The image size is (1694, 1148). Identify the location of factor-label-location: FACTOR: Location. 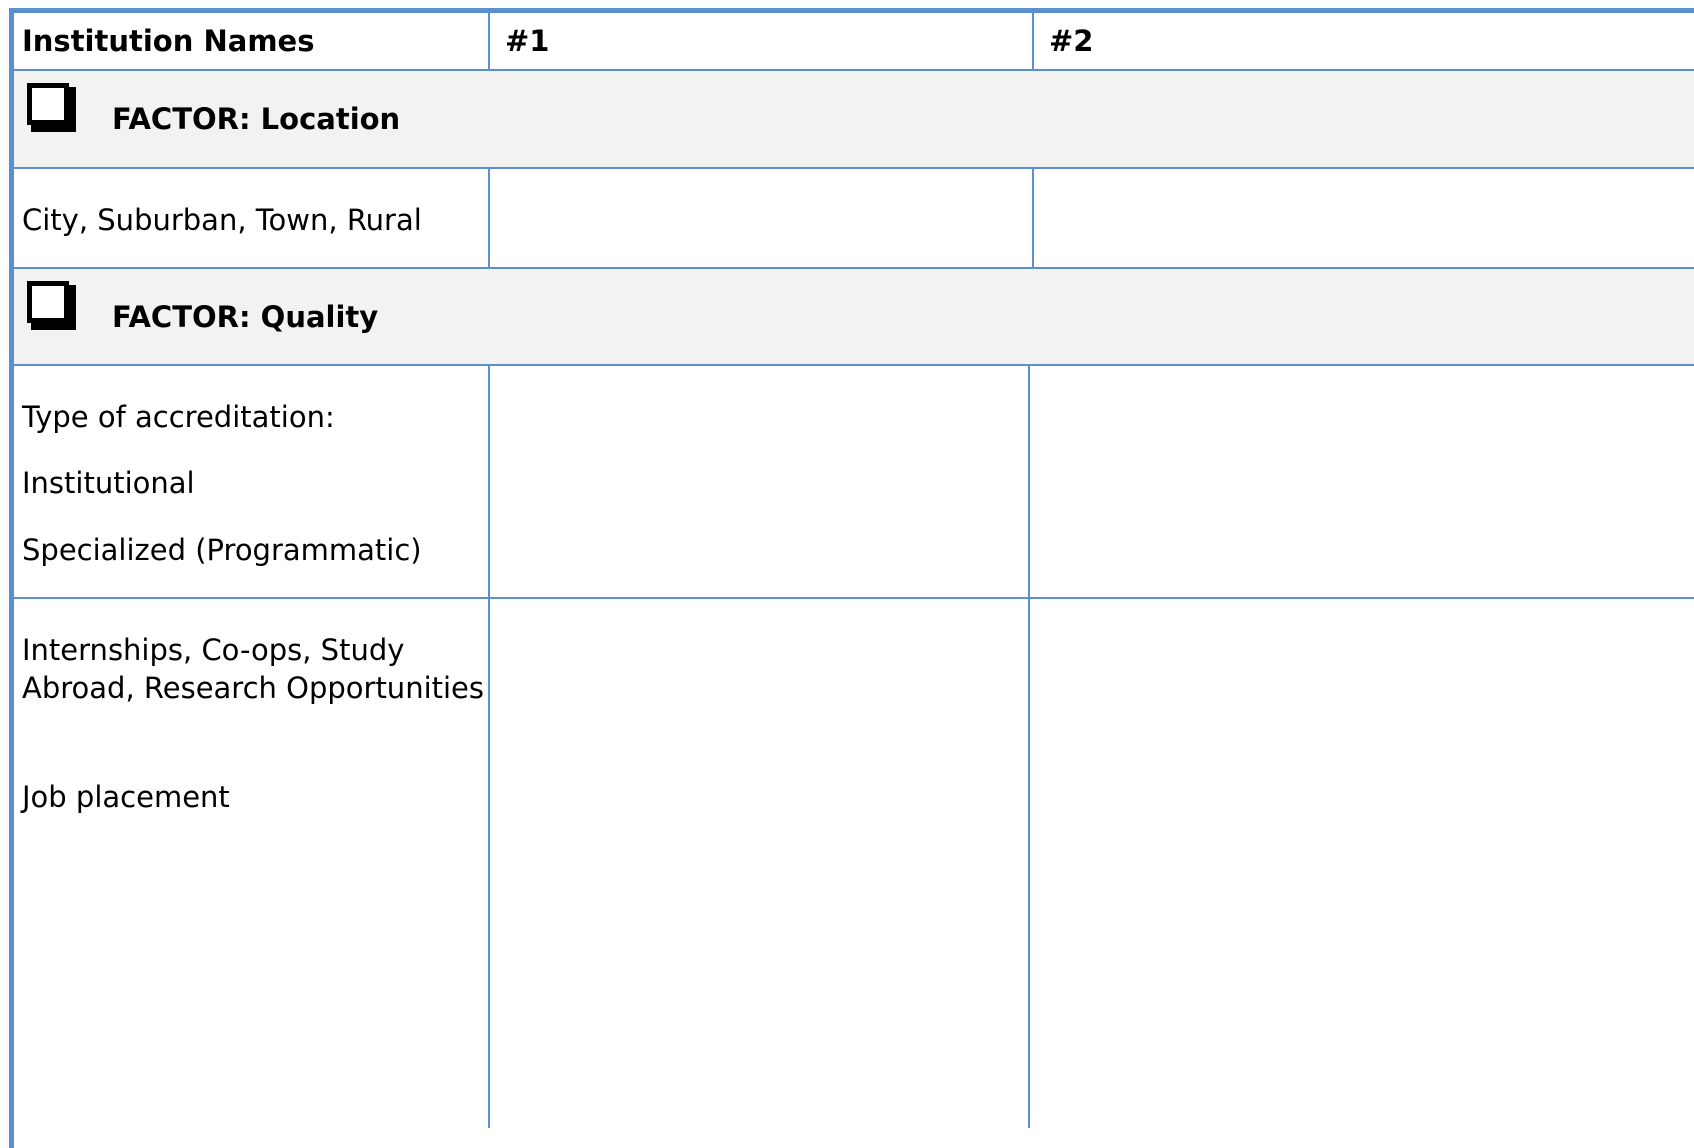
(256, 119).